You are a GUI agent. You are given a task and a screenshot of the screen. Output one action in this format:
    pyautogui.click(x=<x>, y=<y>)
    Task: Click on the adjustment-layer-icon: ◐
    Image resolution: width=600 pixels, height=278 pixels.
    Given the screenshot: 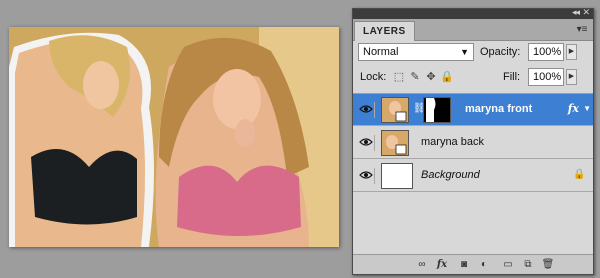 What is the action you would take?
    pyautogui.click(x=484, y=265)
    